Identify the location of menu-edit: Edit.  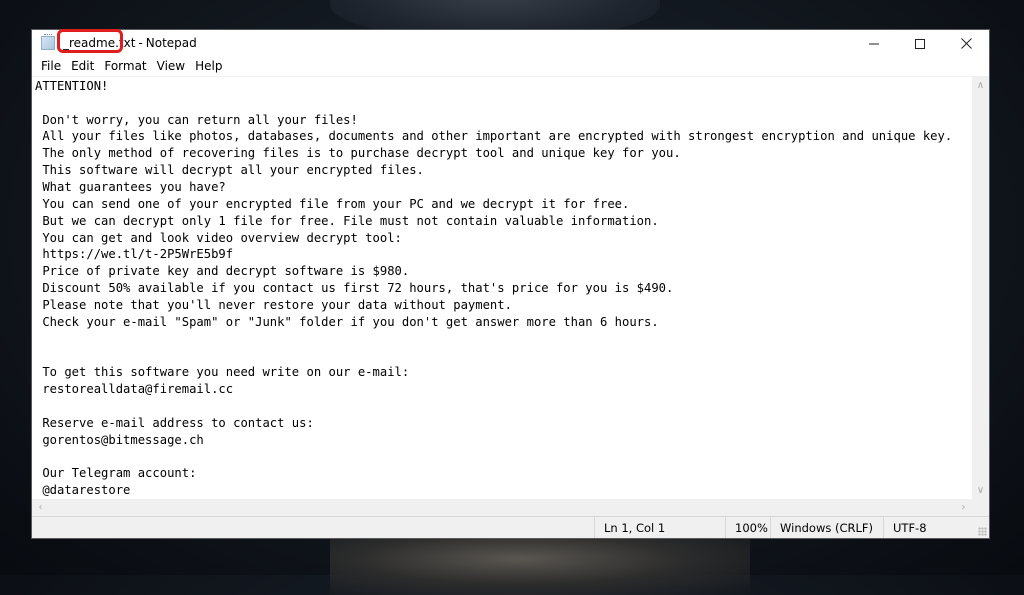
(82, 66).